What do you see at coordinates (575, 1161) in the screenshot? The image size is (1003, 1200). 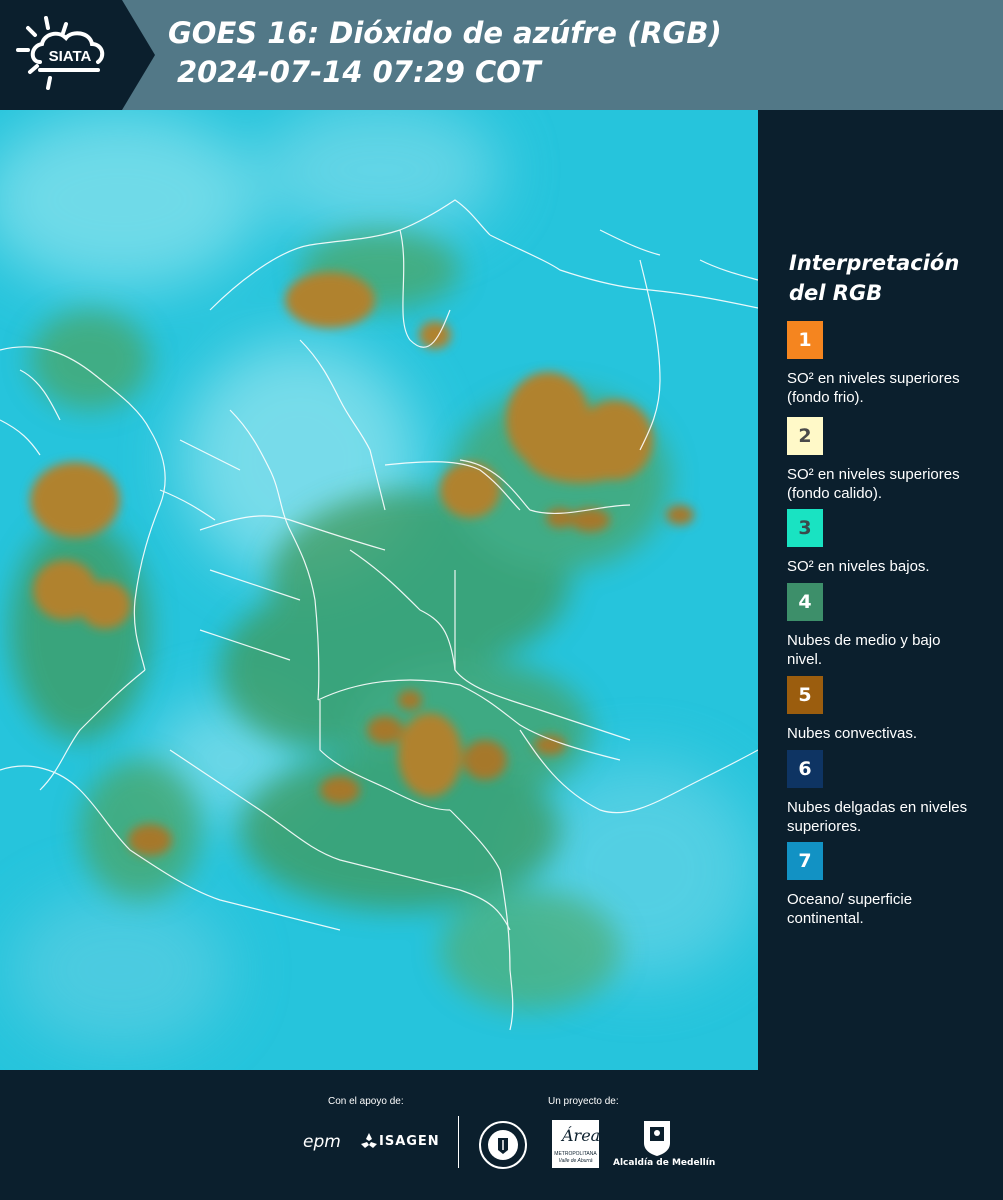 I see `area-logo-subtext2: Valle de Aburrá` at bounding box center [575, 1161].